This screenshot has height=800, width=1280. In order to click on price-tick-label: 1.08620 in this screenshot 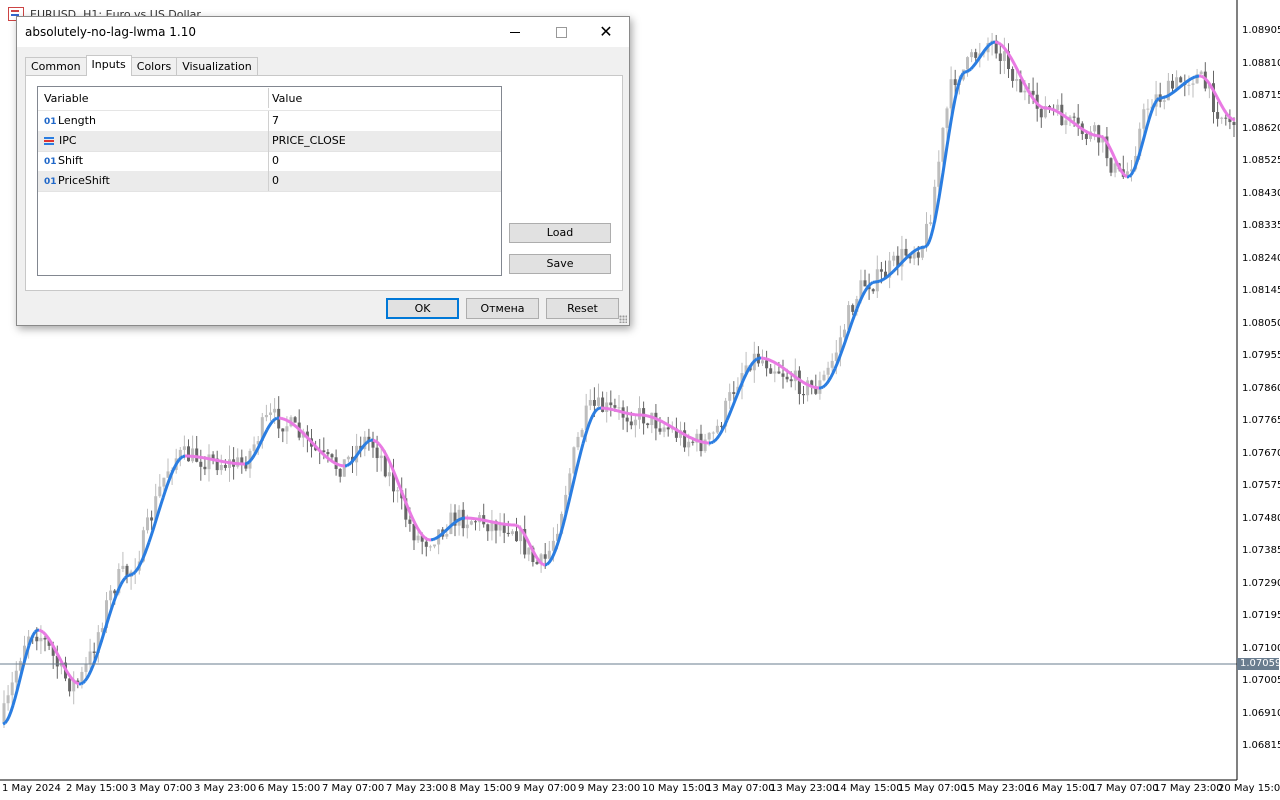, I will do `click(1261, 128)`.